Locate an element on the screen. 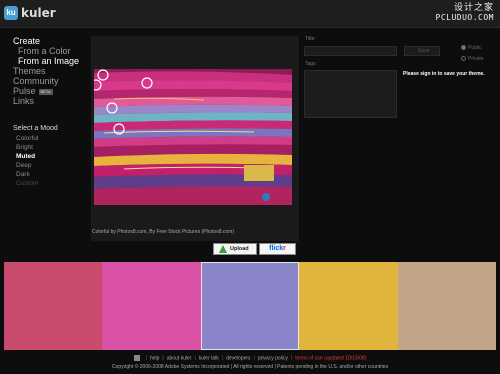 Image resolution: width=500 pixels, height=374 pixels. footer-developers-link: developers is located at coordinates (238, 358).